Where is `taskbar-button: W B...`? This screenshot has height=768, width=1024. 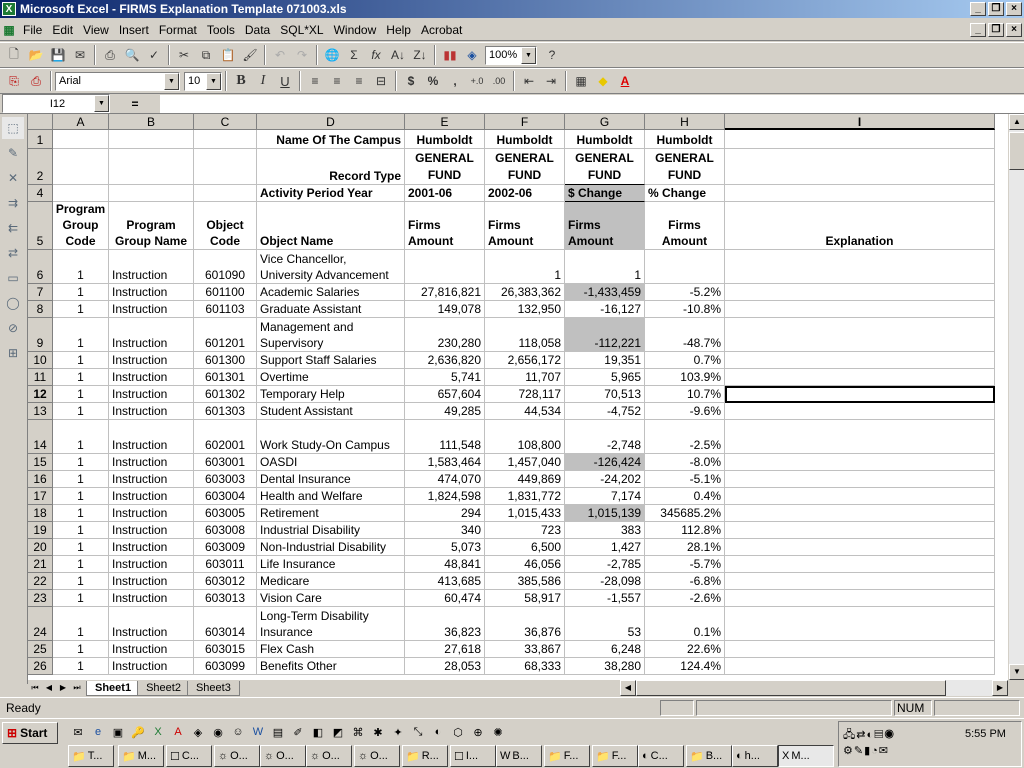
taskbar-button: W B... is located at coordinates (519, 756).